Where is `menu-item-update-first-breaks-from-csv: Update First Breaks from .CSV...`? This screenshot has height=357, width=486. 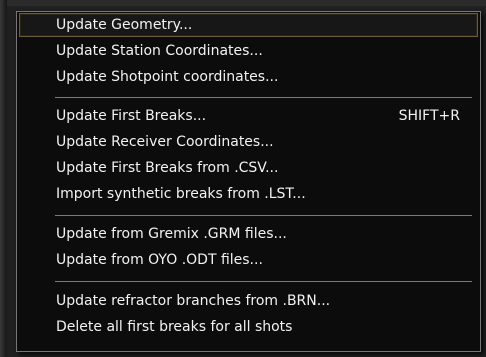 menu-item-update-first-breaks-from-csv: Update First Breaks from .CSV... is located at coordinates (248, 168).